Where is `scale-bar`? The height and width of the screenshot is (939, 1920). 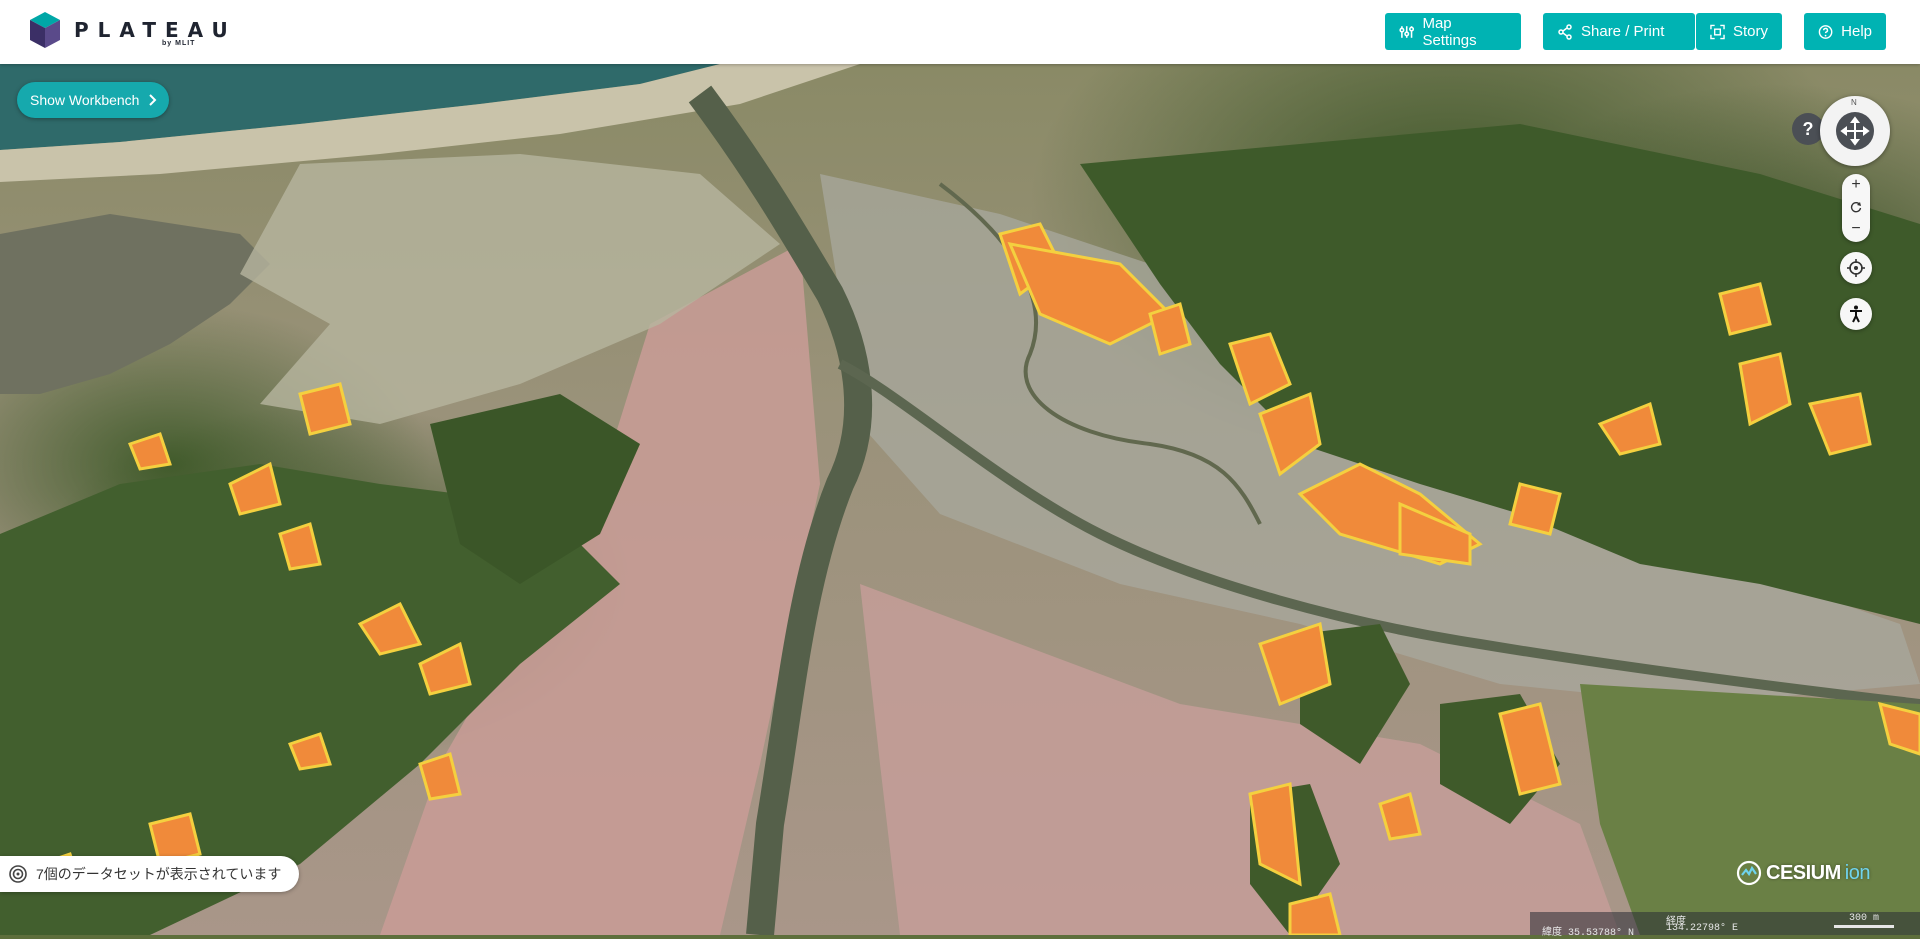 scale-bar is located at coordinates (1864, 926).